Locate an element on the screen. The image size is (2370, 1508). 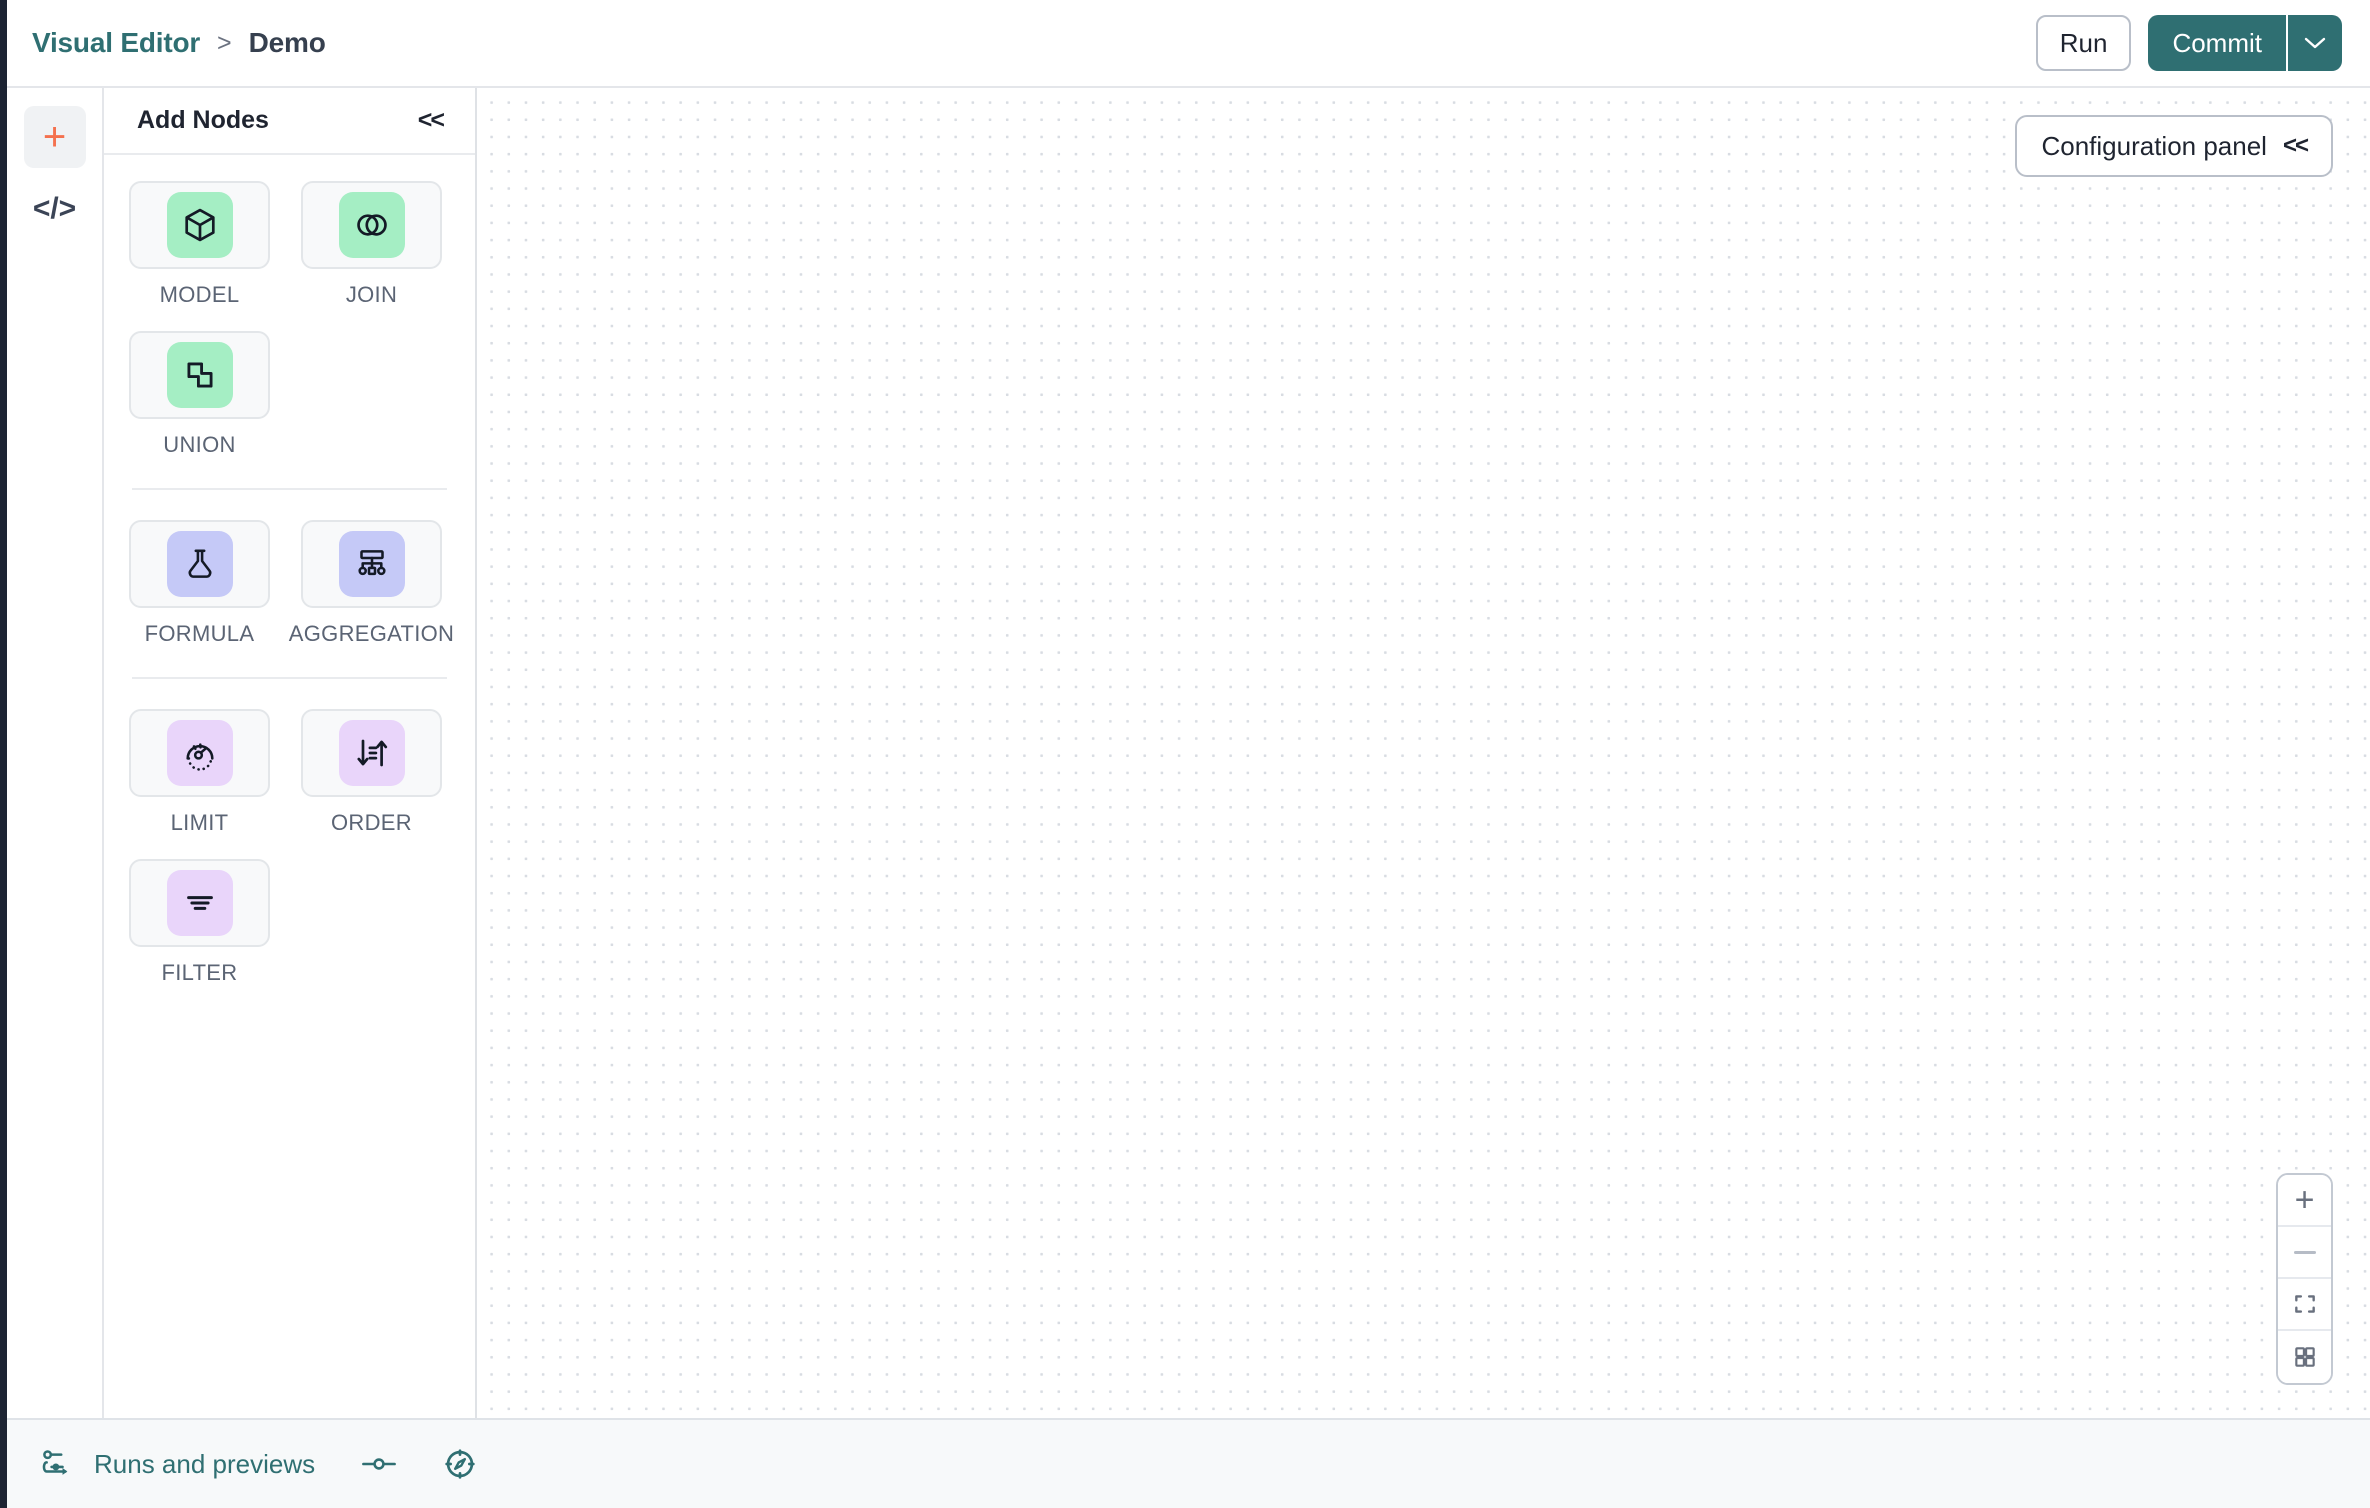
code-brackets-icon: </> is located at coordinates (54, 208).